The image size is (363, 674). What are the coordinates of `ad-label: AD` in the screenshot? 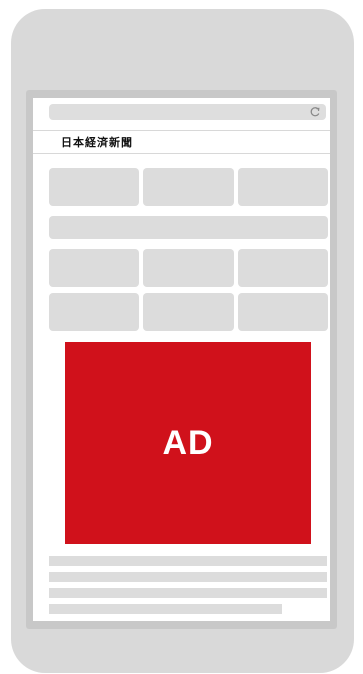 It's located at (188, 442).